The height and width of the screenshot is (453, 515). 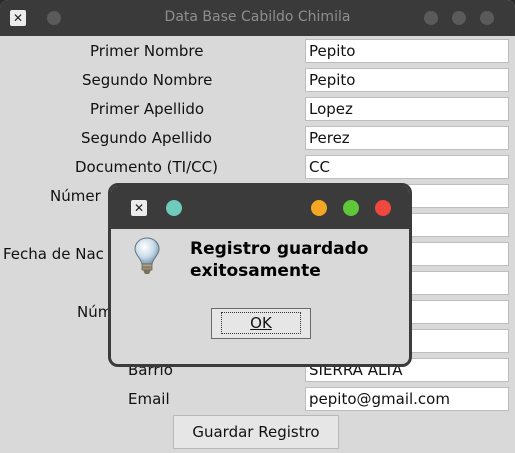 I want to click on label-numero: Númer, so click(x=75, y=196).